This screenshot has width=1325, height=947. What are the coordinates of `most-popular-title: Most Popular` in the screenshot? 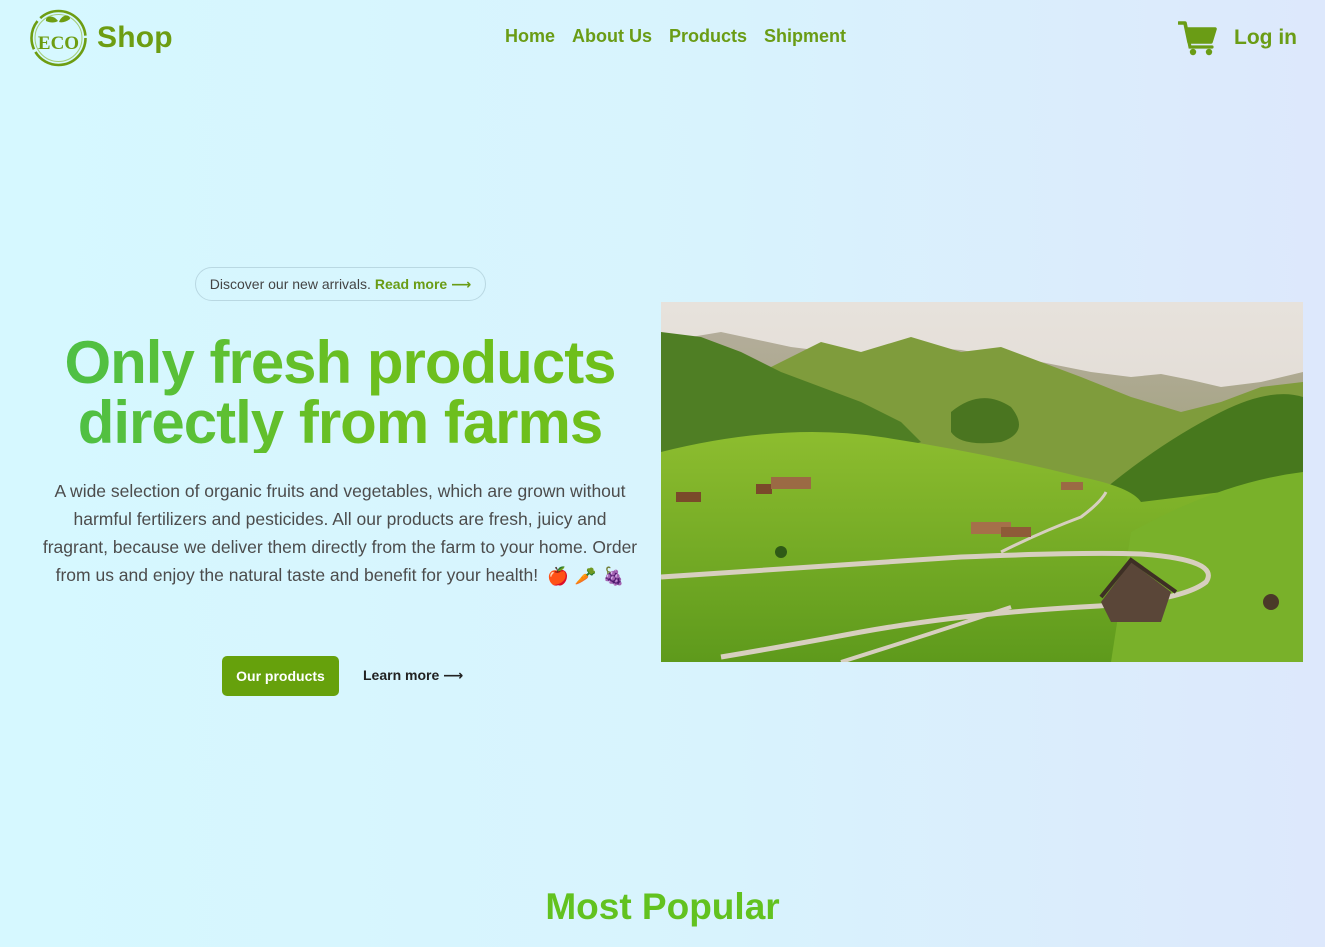 It's located at (662, 906).